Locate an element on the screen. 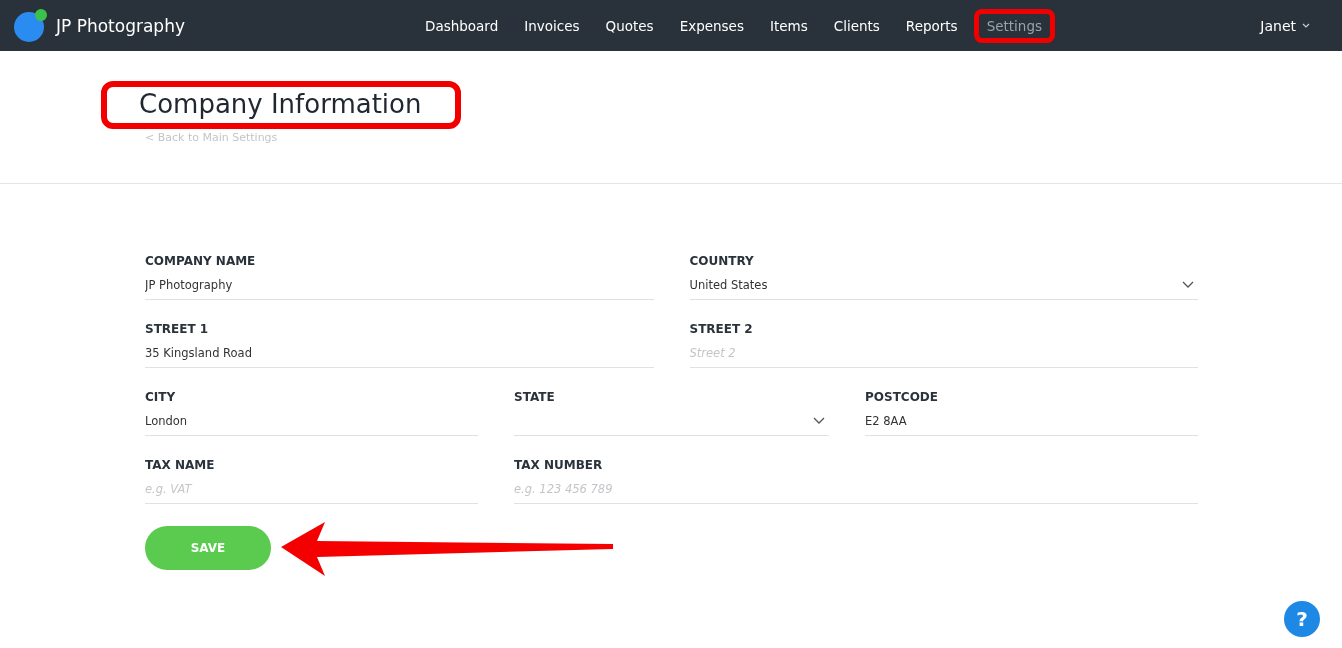  user-menu: Janet is located at coordinates (1285, 25).